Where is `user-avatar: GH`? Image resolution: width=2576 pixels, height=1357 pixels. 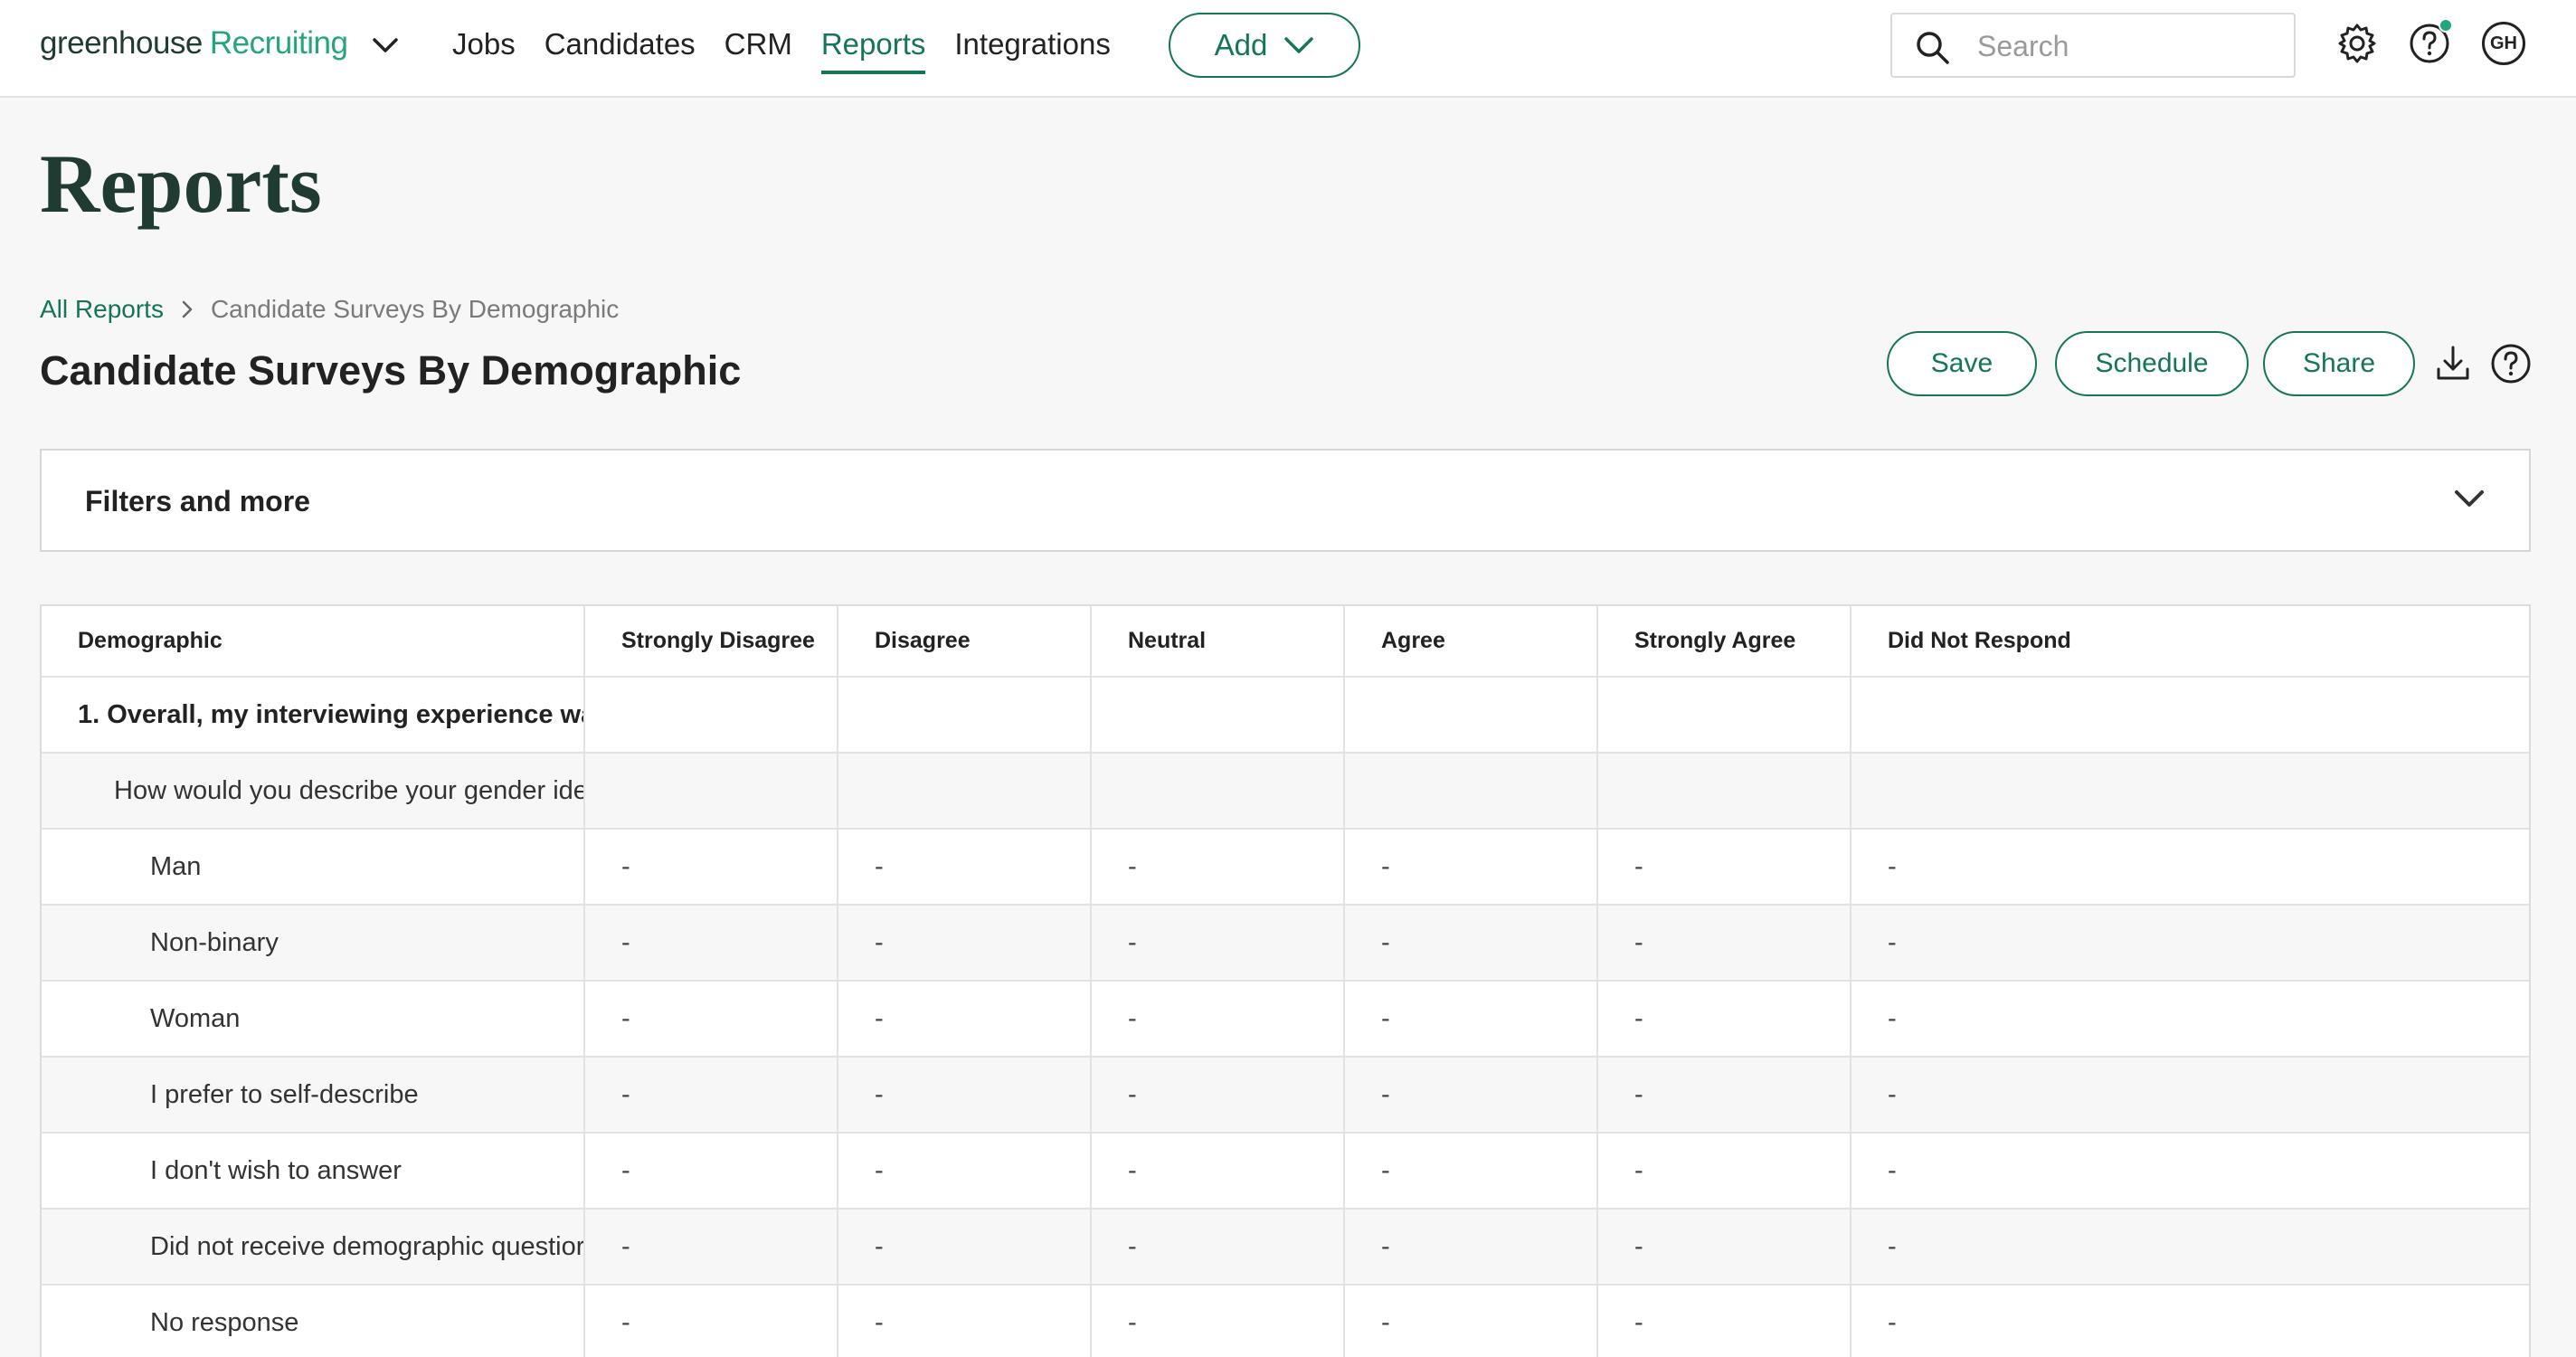 user-avatar: GH is located at coordinates (2504, 43).